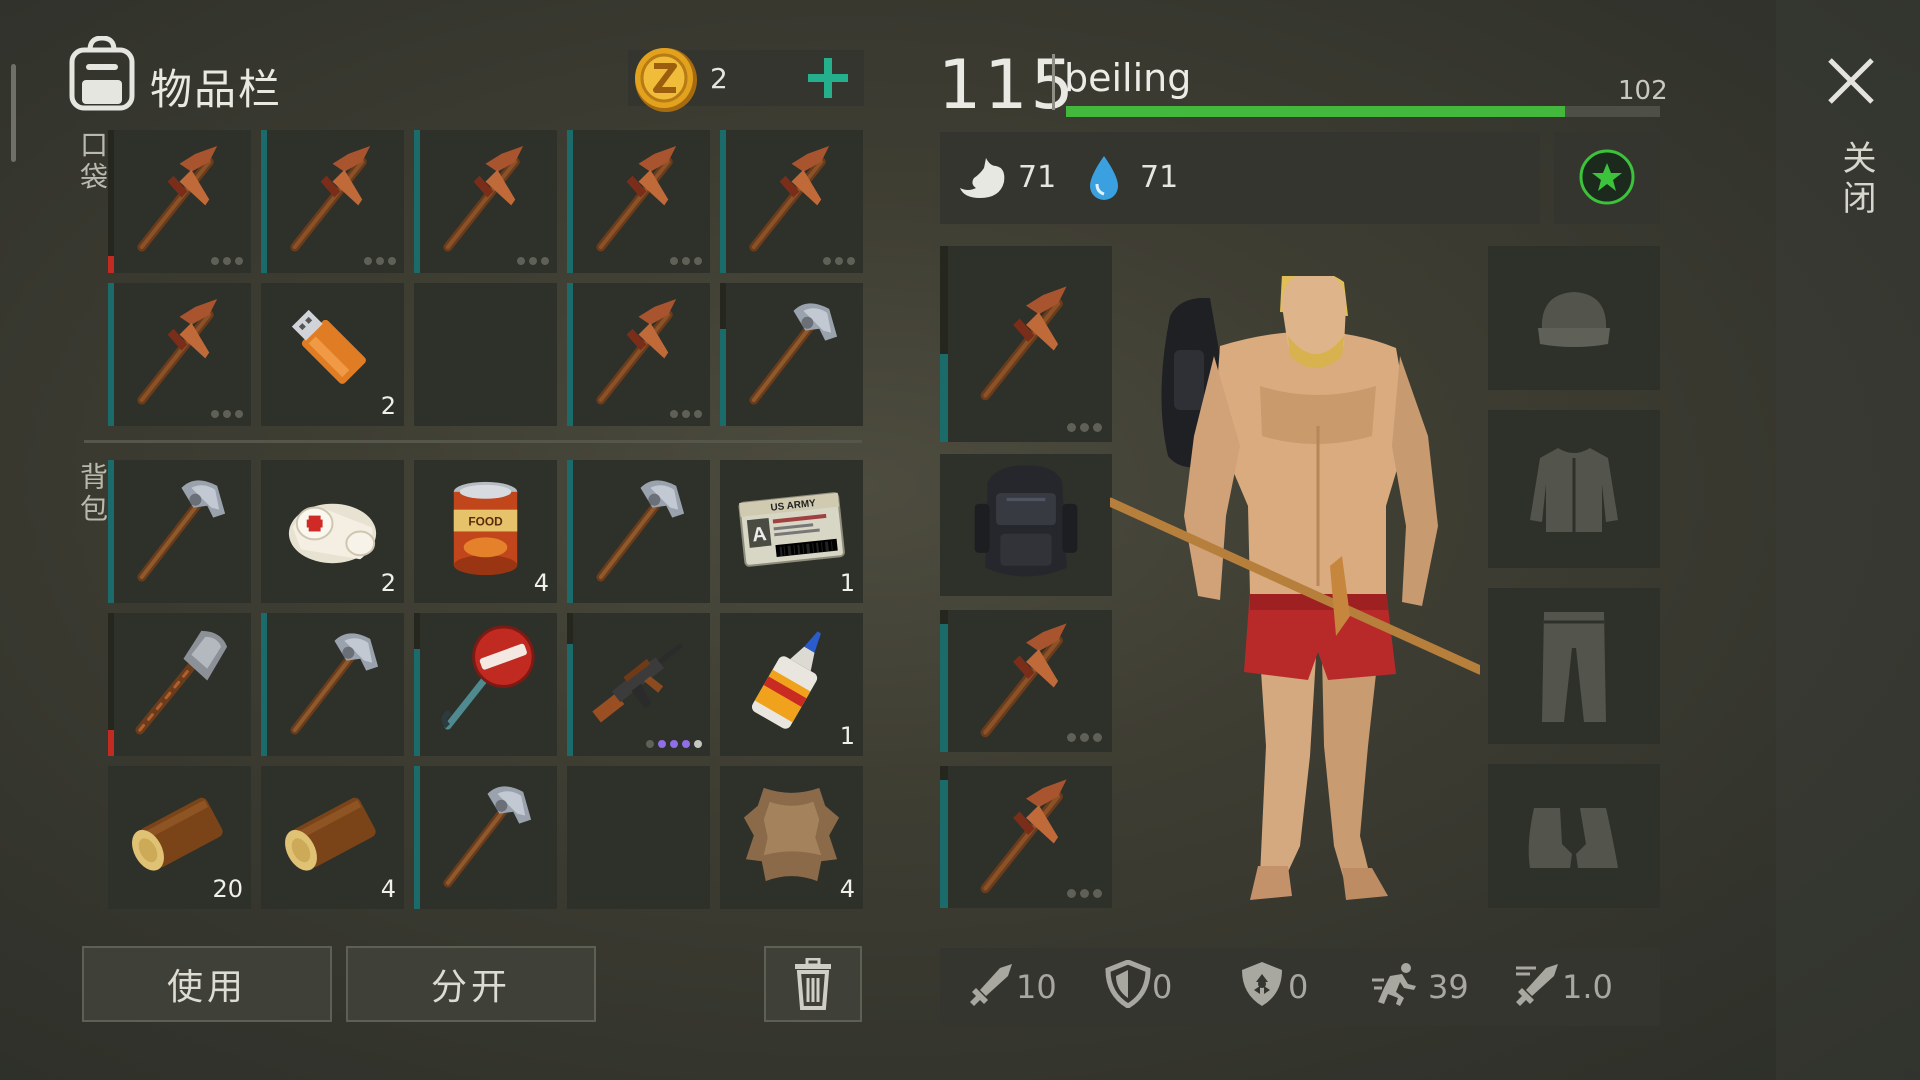  Describe the element at coordinates (471, 984) in the screenshot. I see `split-button: 分开` at that location.